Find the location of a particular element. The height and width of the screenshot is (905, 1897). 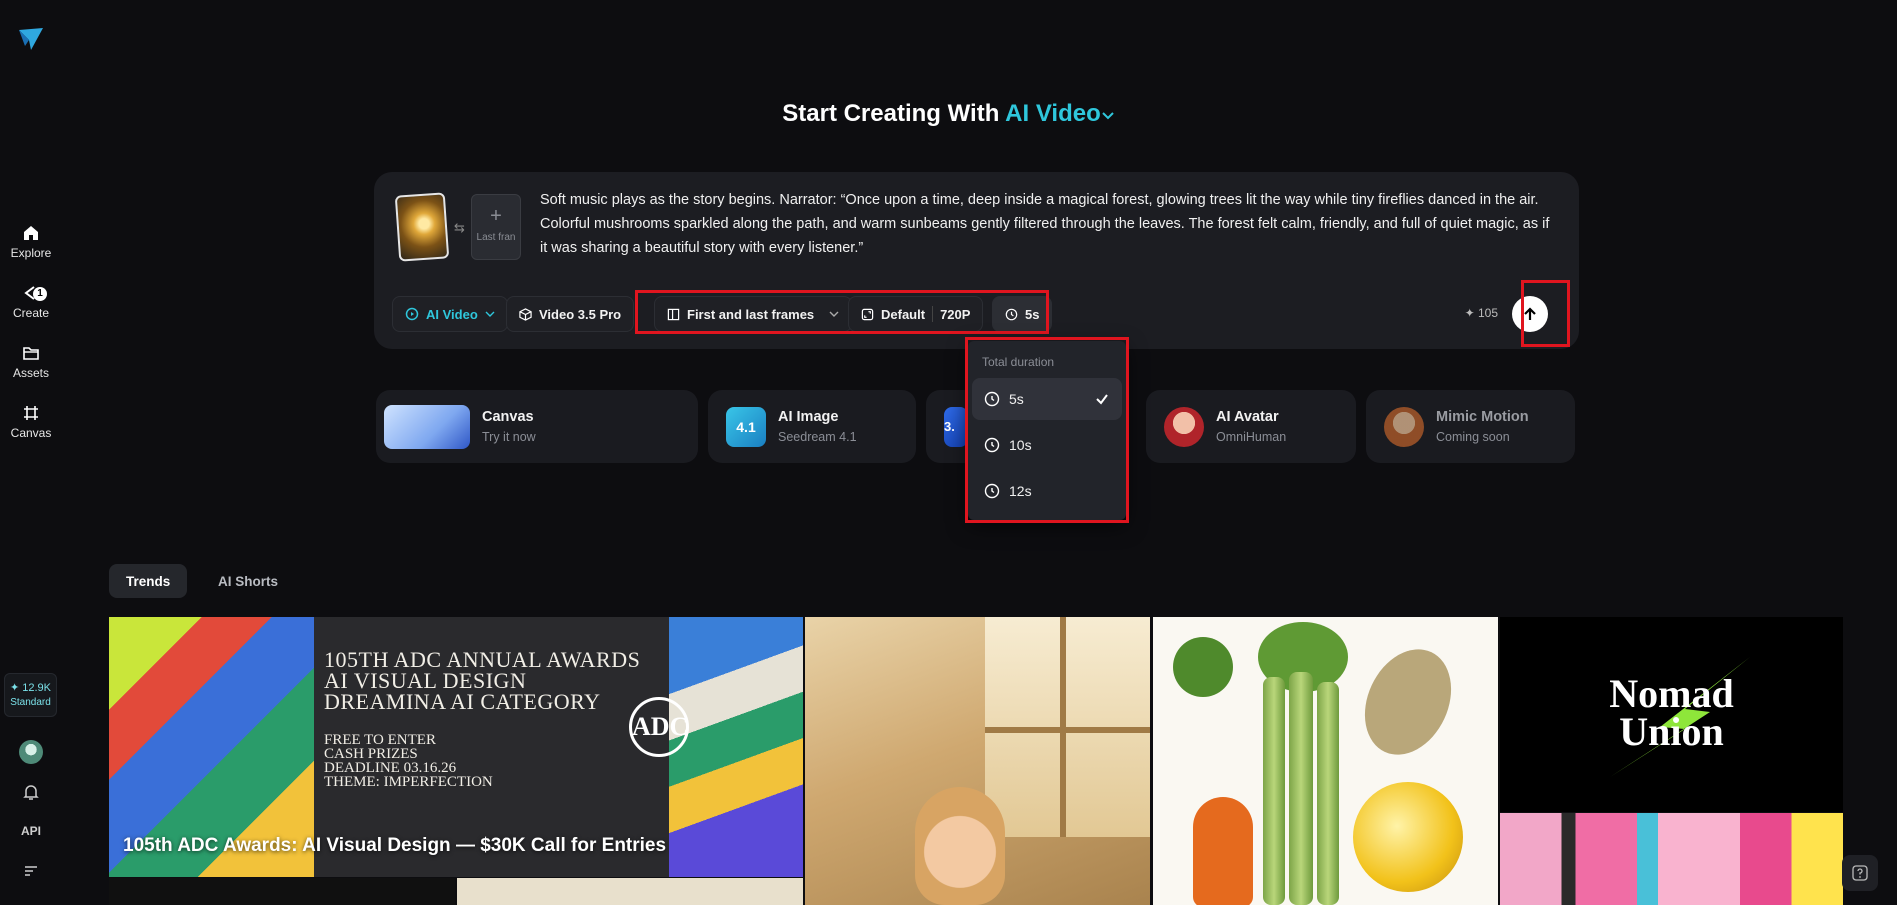

sidebar-item-create: 1 Create is located at coordinates (31, 302).